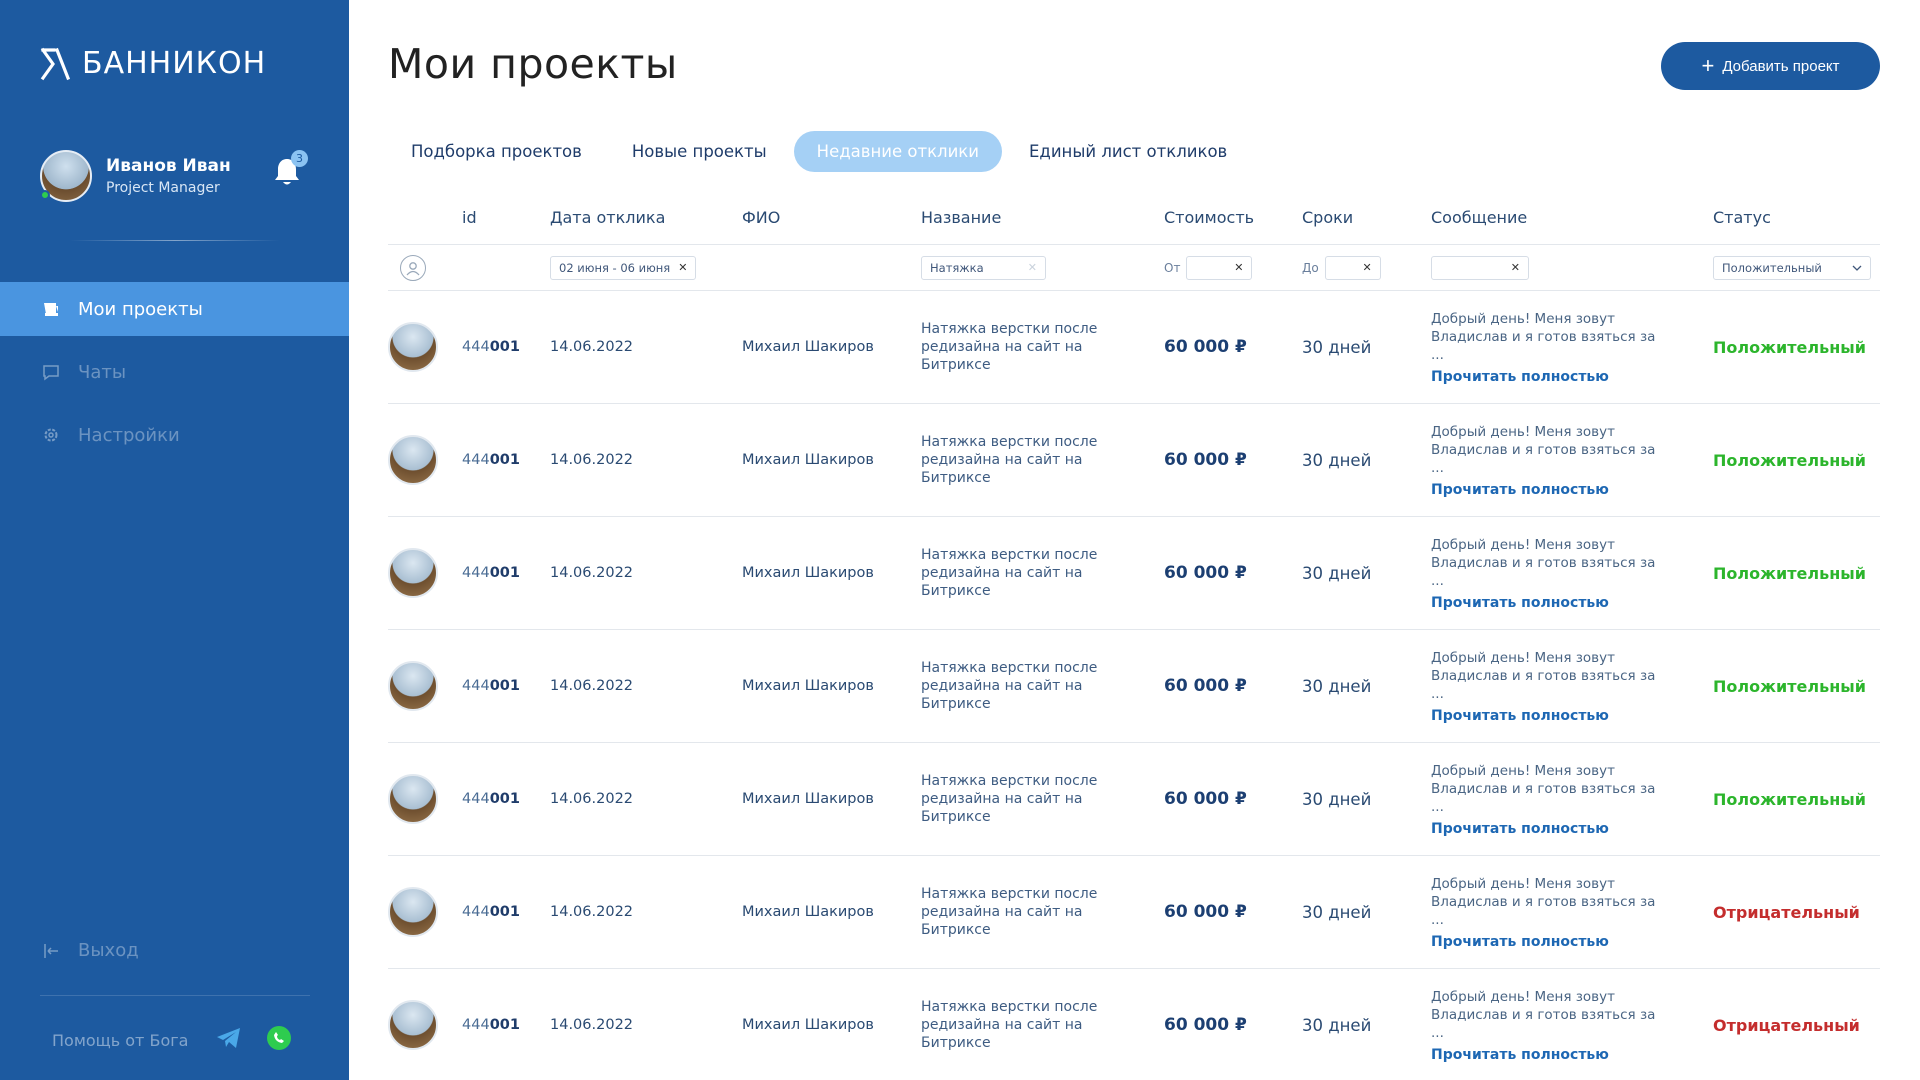  What do you see at coordinates (55, 63) in the screenshot?
I see `logo-icon` at bounding box center [55, 63].